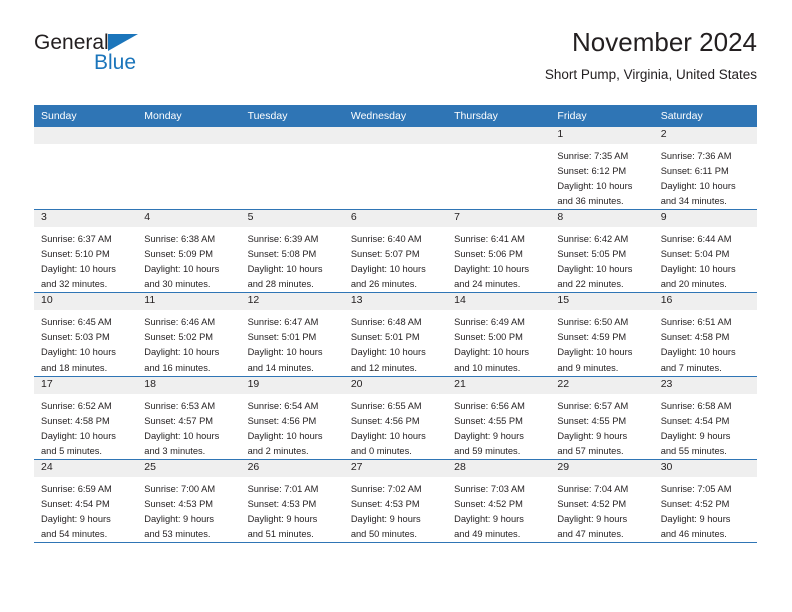 The image size is (792, 612). What do you see at coordinates (292, 219) in the screenshot?
I see `day-number: 5` at bounding box center [292, 219].